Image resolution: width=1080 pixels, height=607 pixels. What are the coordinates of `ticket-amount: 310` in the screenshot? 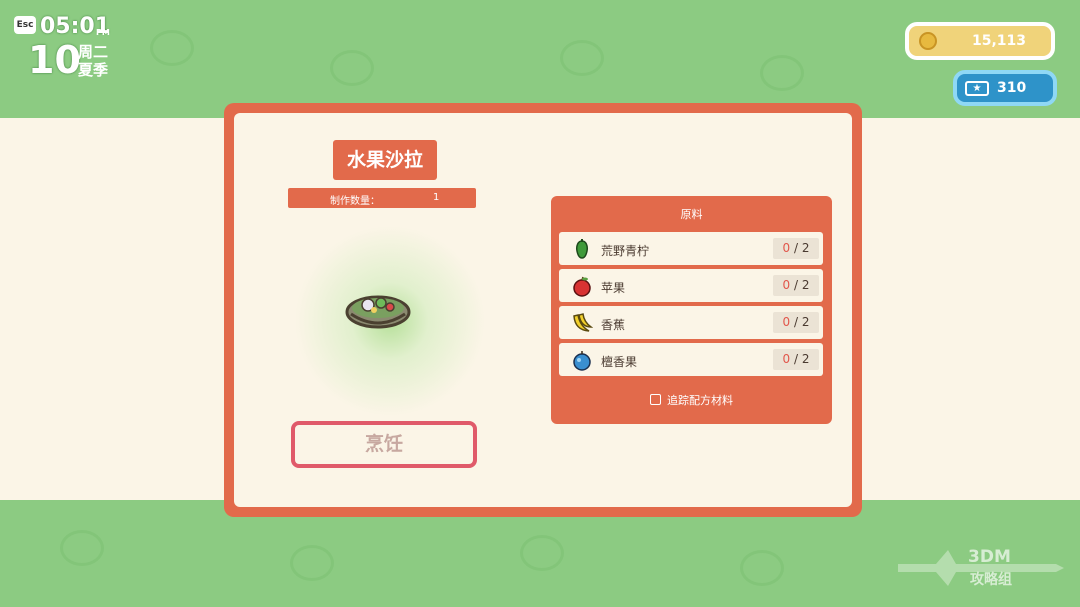 It's located at (1012, 88).